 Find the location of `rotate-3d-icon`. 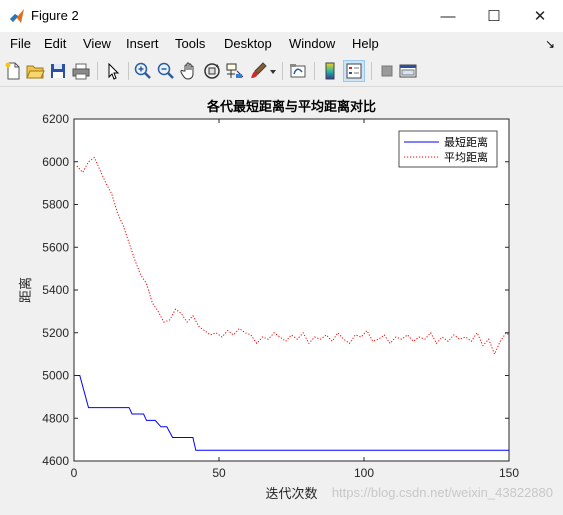

rotate-3d-icon is located at coordinates (212, 71).